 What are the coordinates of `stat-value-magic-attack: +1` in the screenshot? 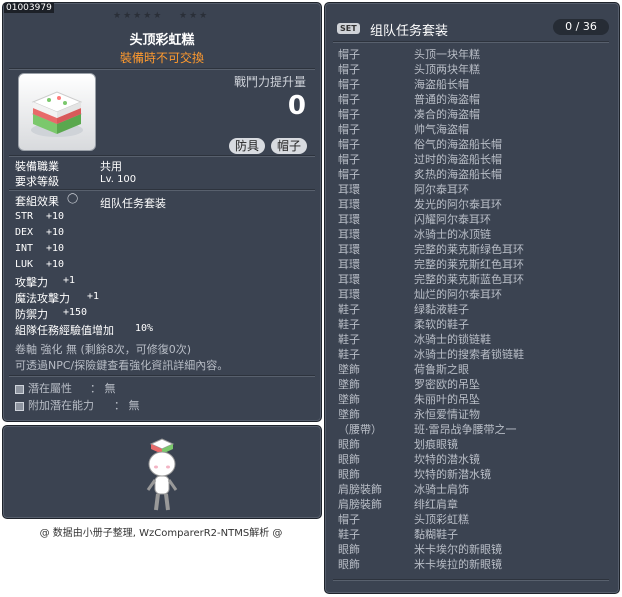 It's located at (93, 296).